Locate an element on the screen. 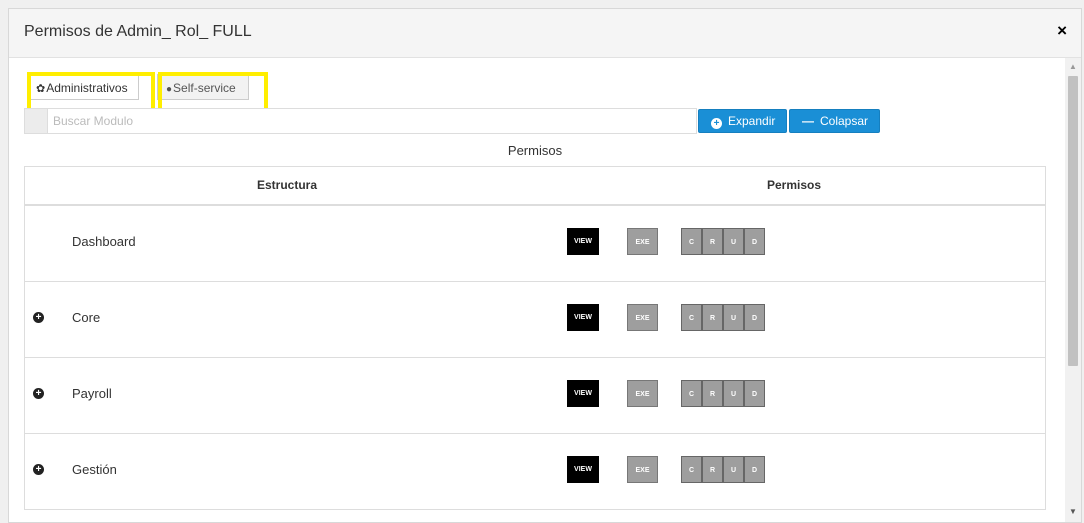 The image size is (1084, 523). expand-button: + Expandir is located at coordinates (742, 121).